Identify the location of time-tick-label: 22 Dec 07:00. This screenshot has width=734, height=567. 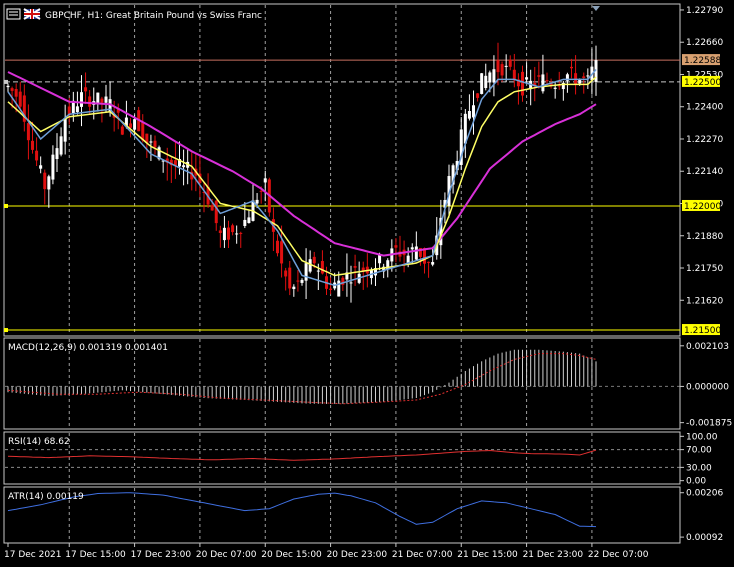
(618, 555).